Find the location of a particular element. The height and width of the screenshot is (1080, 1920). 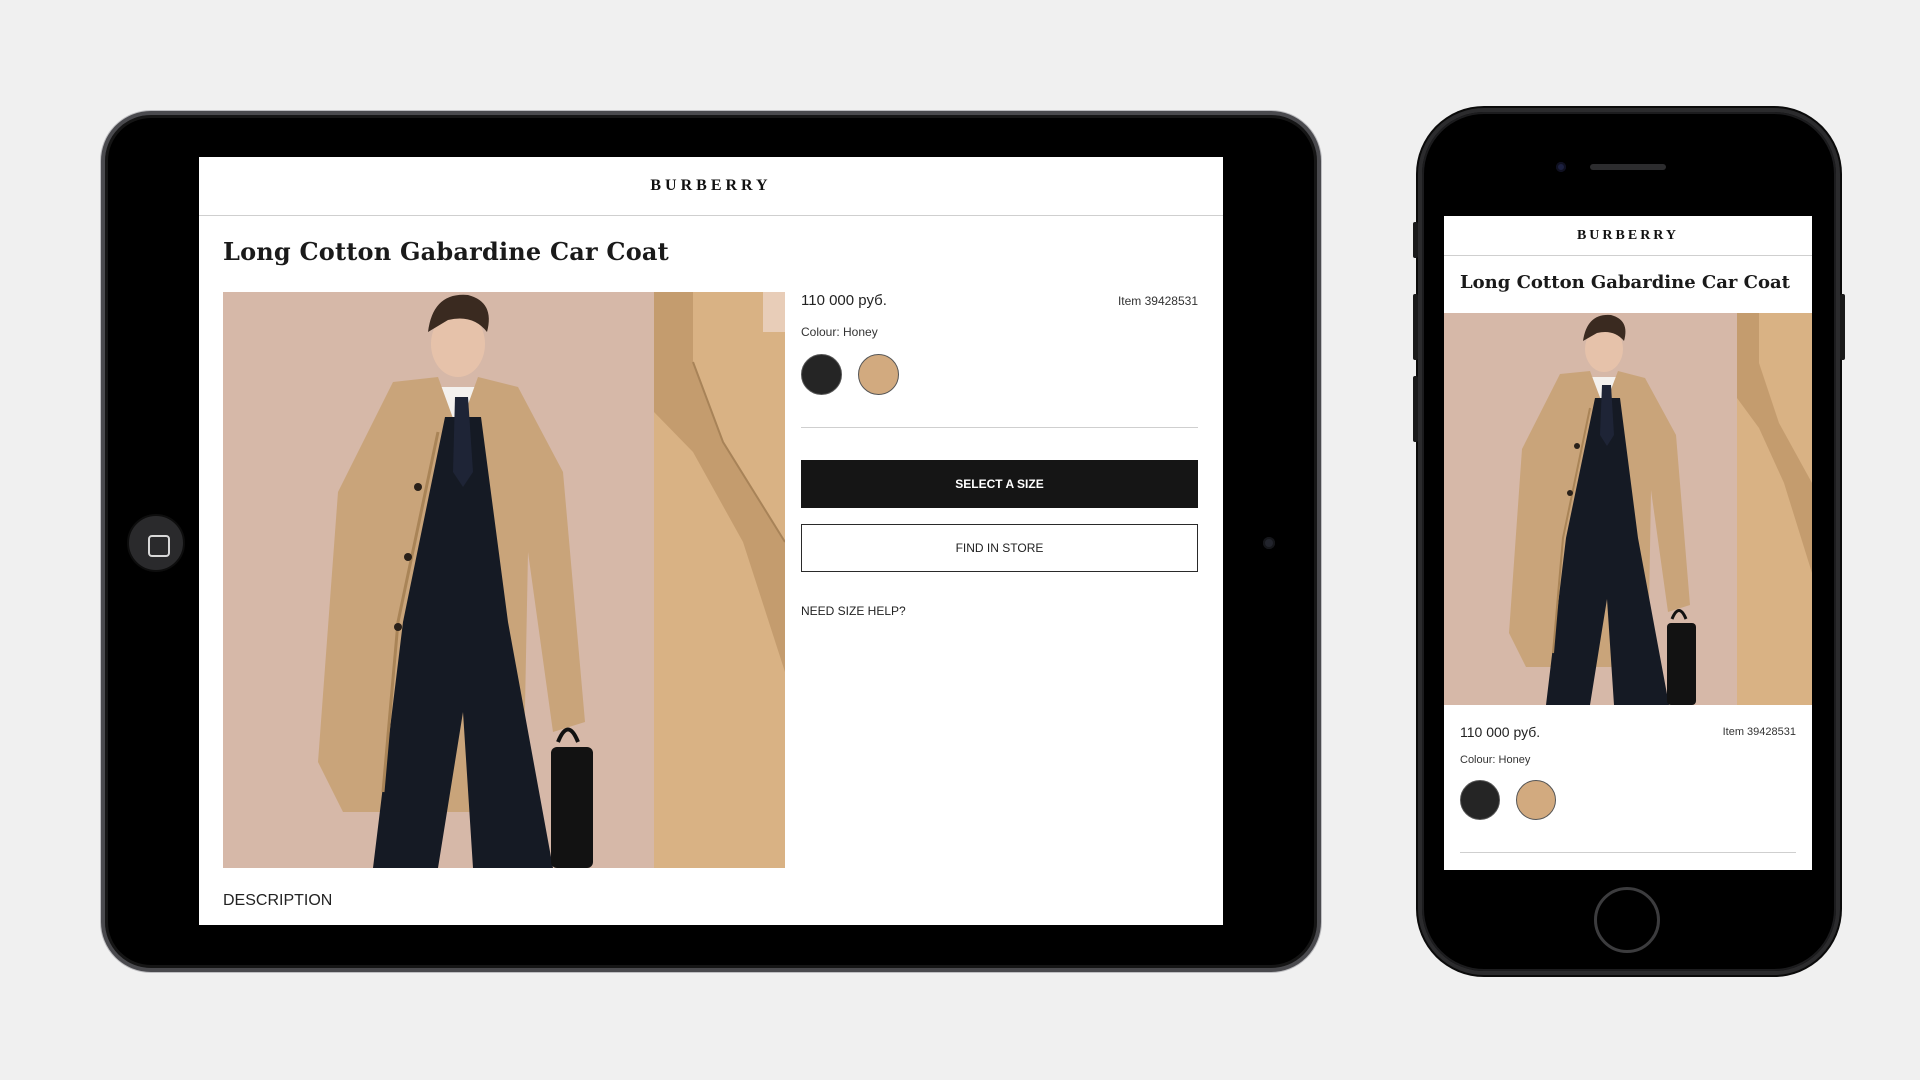

volume-up-button is located at coordinates (1415, 327).